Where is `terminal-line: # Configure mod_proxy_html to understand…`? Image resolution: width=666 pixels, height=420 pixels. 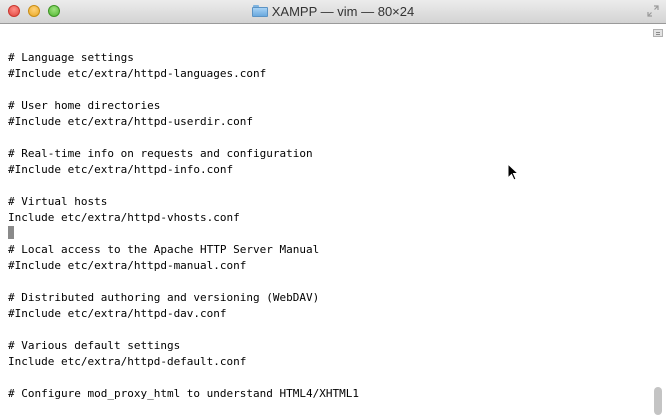 terminal-line: # Configure mod_proxy_html to understand… is located at coordinates (183, 393).